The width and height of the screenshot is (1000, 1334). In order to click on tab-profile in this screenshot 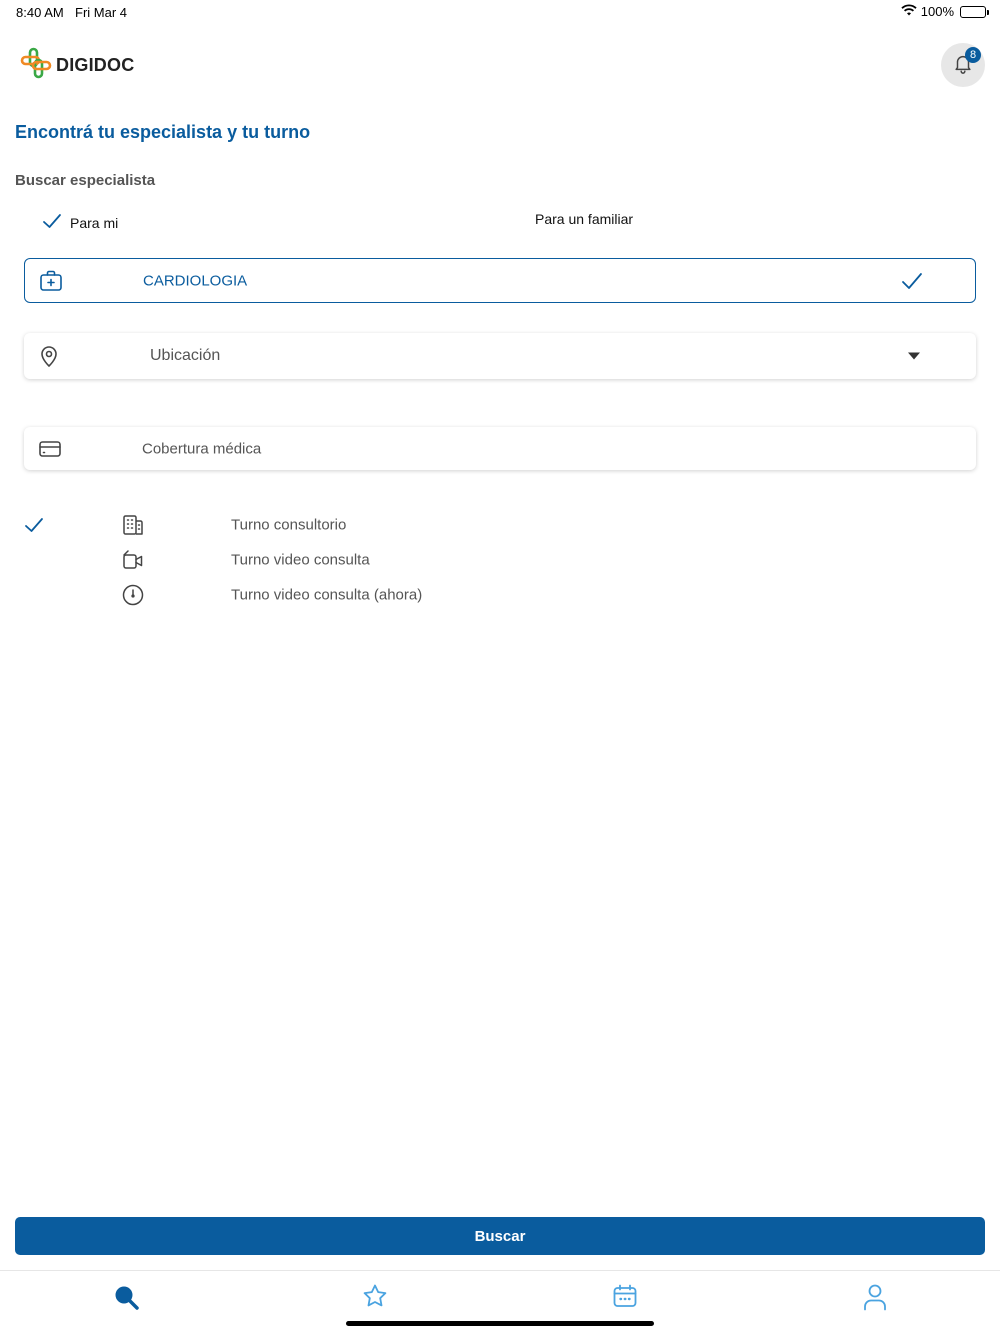, I will do `click(875, 1299)`.